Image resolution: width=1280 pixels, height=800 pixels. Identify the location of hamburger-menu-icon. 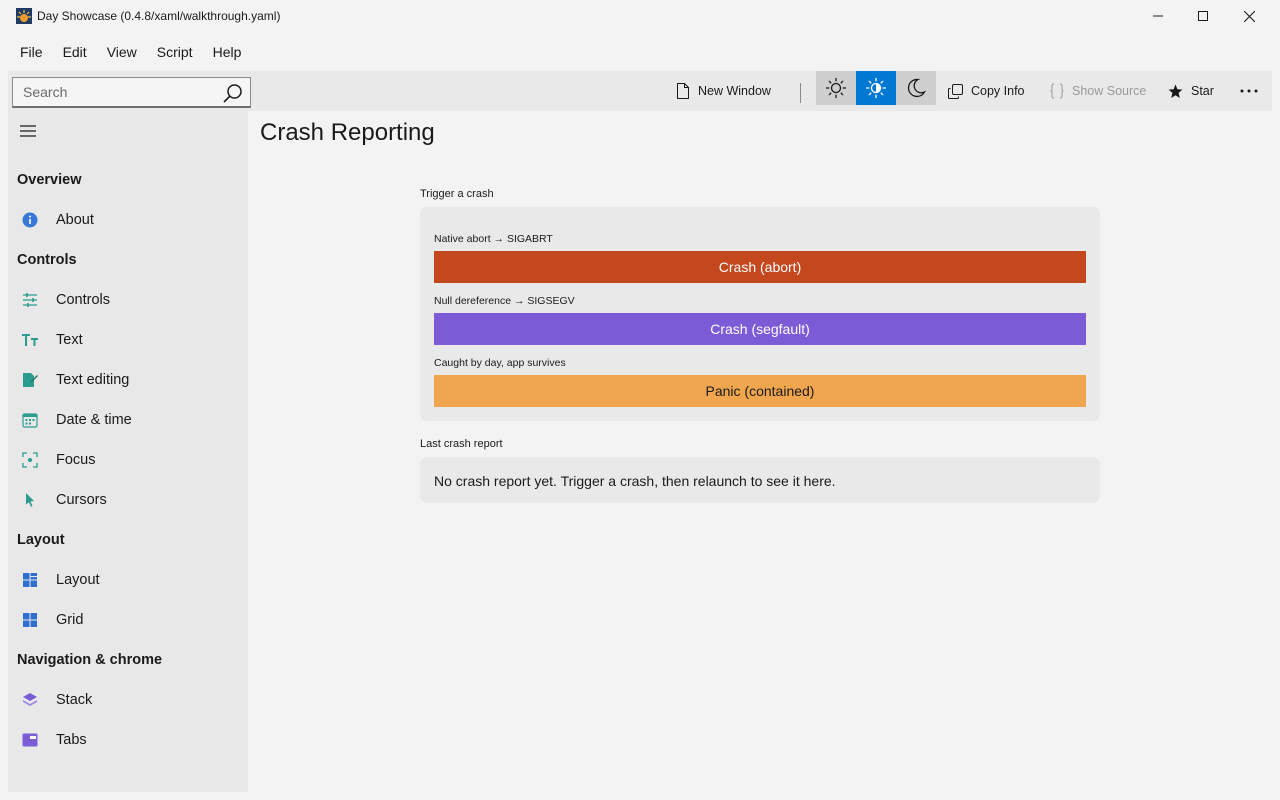
(28, 131).